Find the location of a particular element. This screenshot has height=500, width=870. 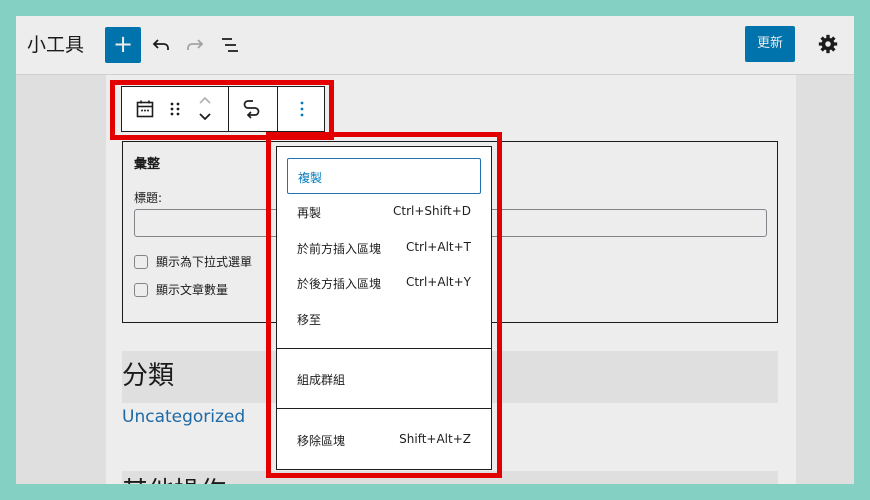

menu-item-duplicate: 再製 Ctrl+Shift+D is located at coordinates (384, 212).